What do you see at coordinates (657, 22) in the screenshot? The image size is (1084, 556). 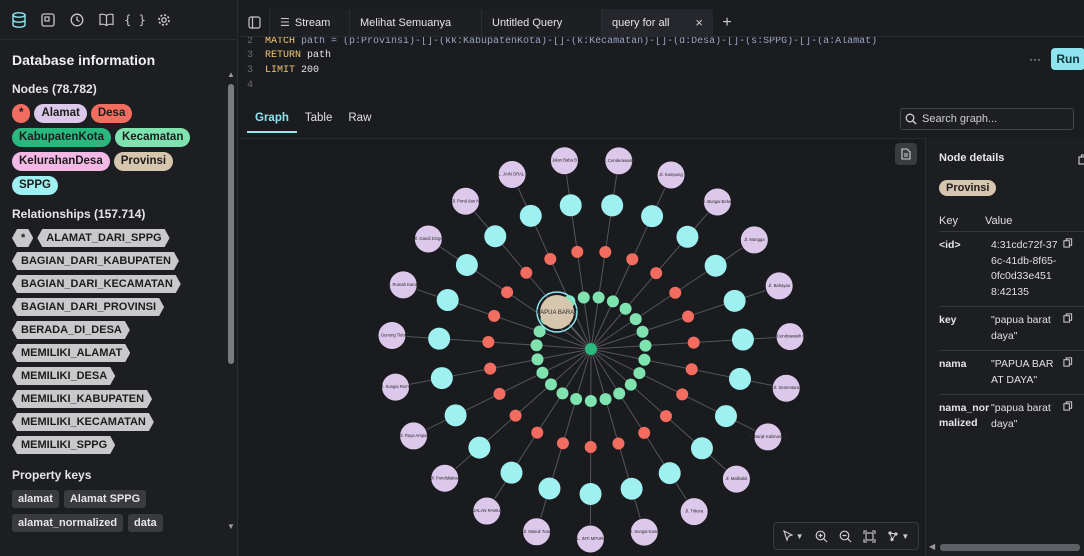 I see `tab-query-for-all: query for all ×` at bounding box center [657, 22].